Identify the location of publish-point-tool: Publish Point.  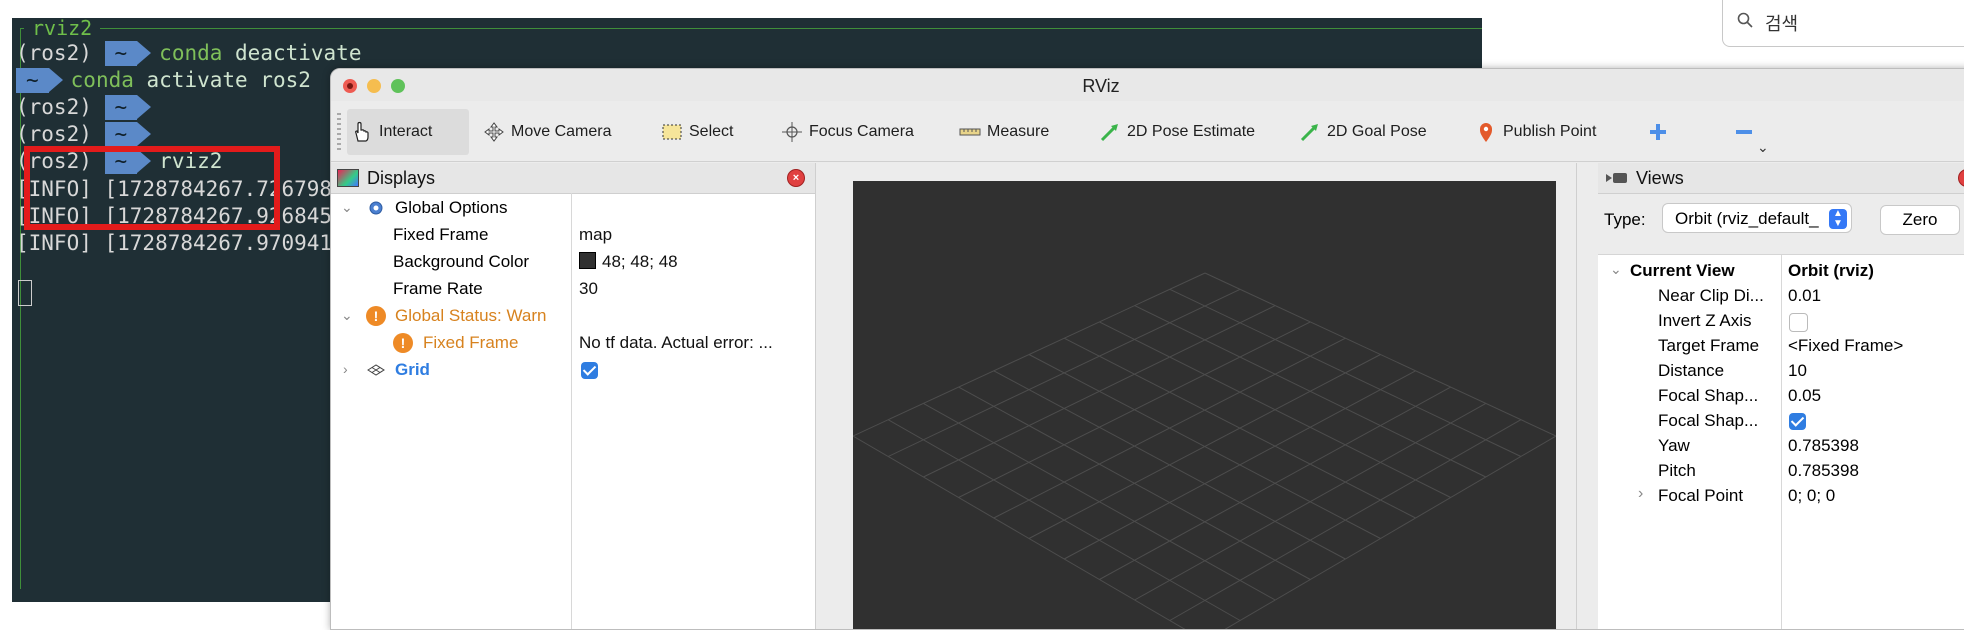
(1535, 132).